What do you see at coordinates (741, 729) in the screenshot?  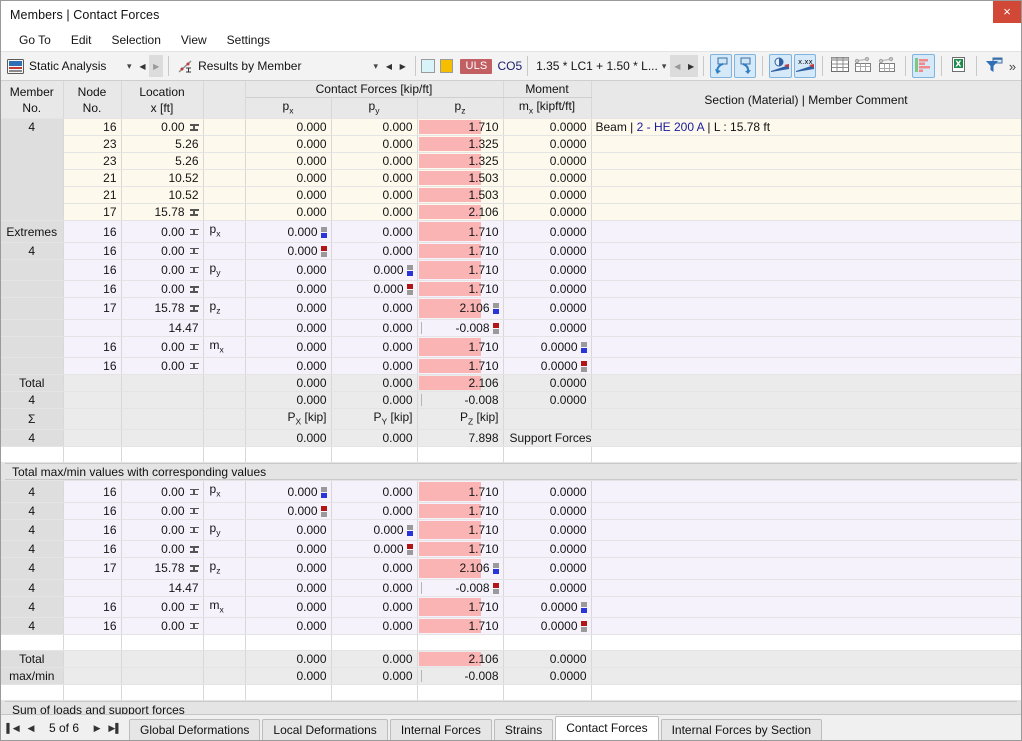 I see `tab-internal-forces-by-section: Internal Forces by Section` at bounding box center [741, 729].